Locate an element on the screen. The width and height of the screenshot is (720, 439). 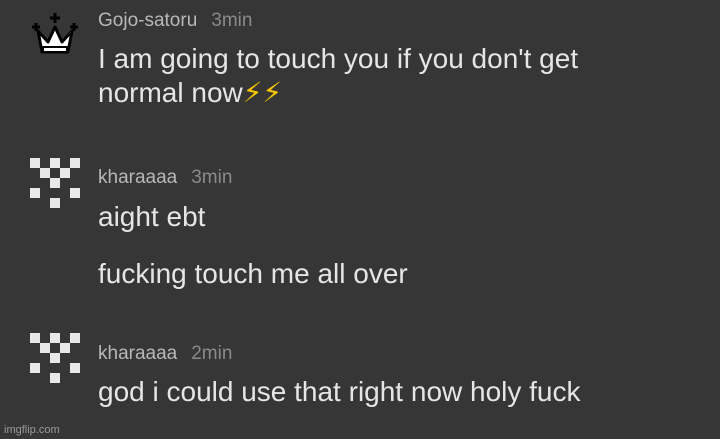
message-line: normal now is located at coordinates (170, 92).